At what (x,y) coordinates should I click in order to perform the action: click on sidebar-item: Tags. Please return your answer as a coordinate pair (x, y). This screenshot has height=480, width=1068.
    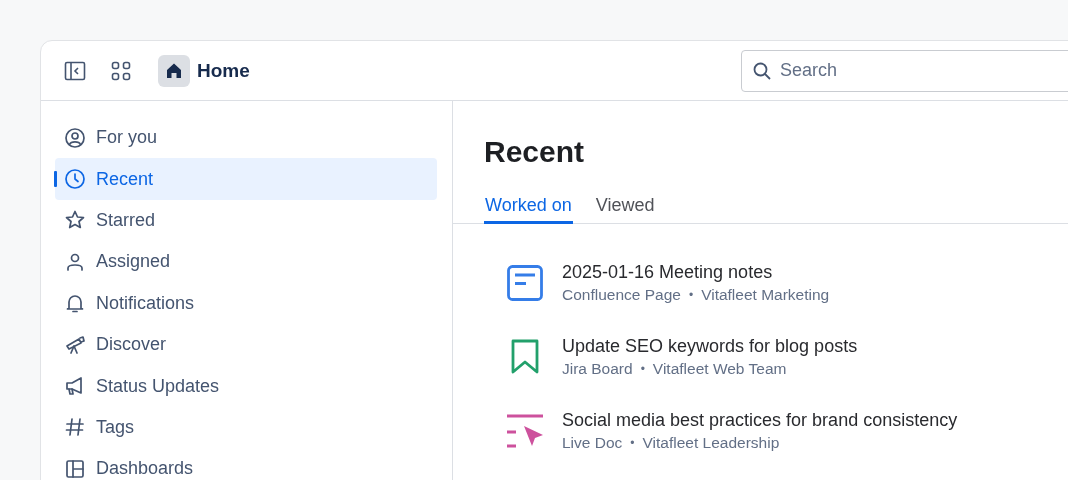
    Looking at the image, I should click on (246, 427).